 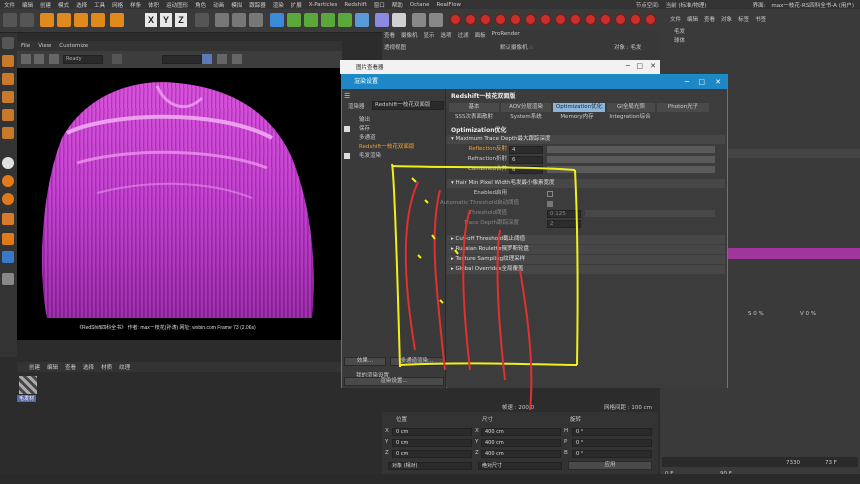 I want to click on status-bar, so click(x=430, y=479).